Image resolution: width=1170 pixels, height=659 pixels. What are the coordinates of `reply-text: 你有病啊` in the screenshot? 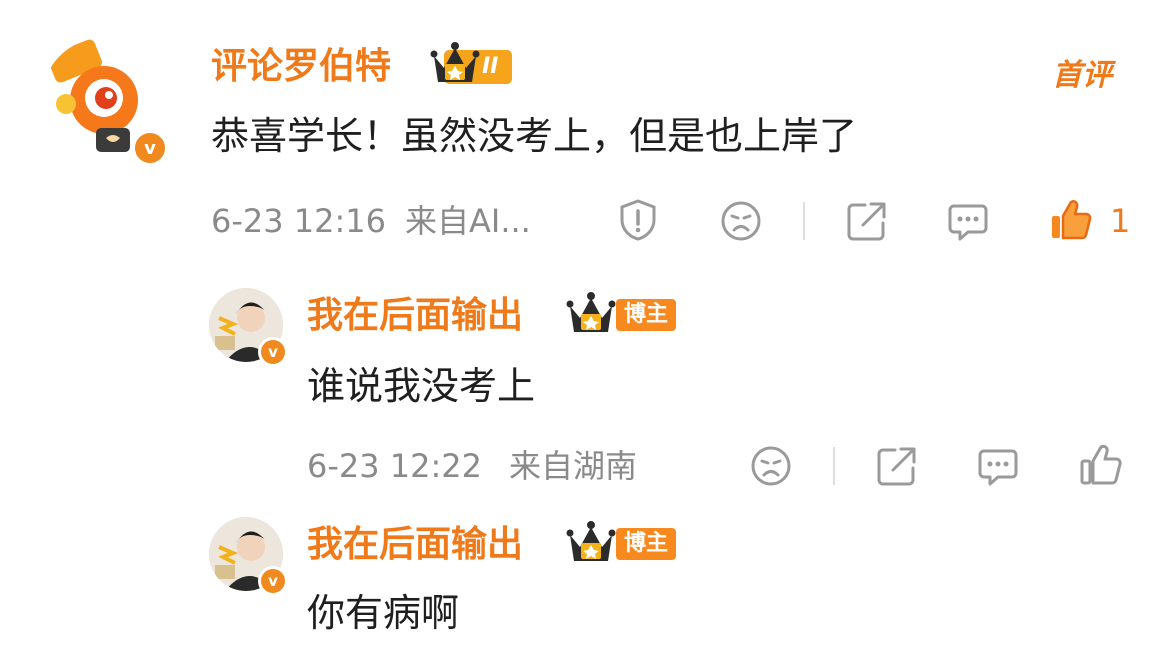 It's located at (383, 613).